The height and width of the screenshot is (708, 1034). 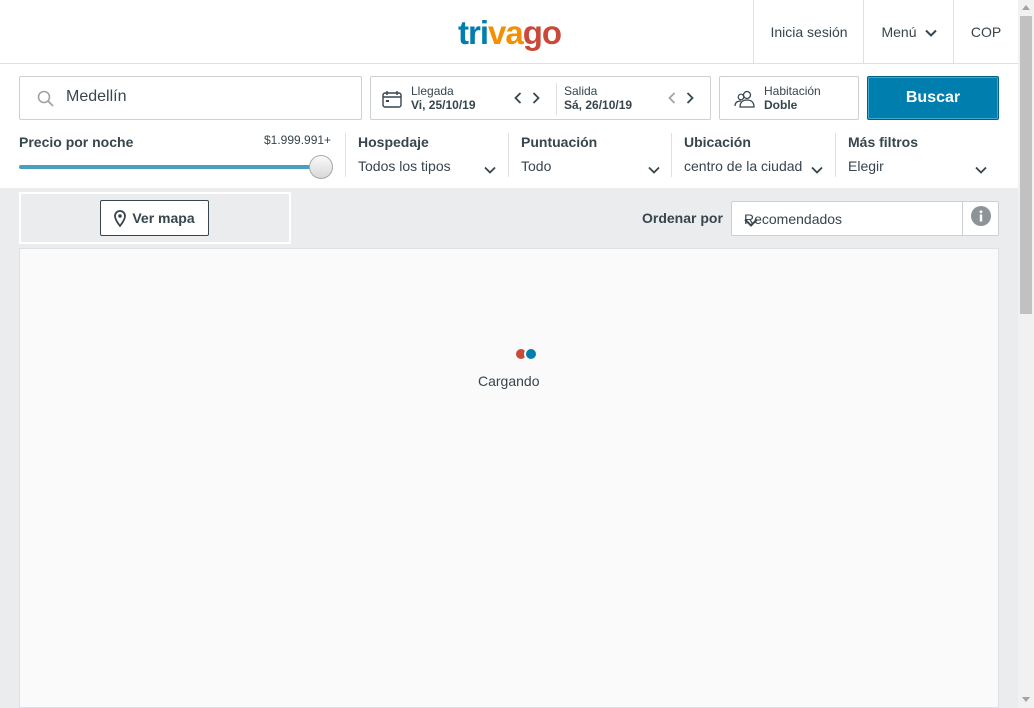 I want to click on checkin-next-icon, so click(x=536, y=98).